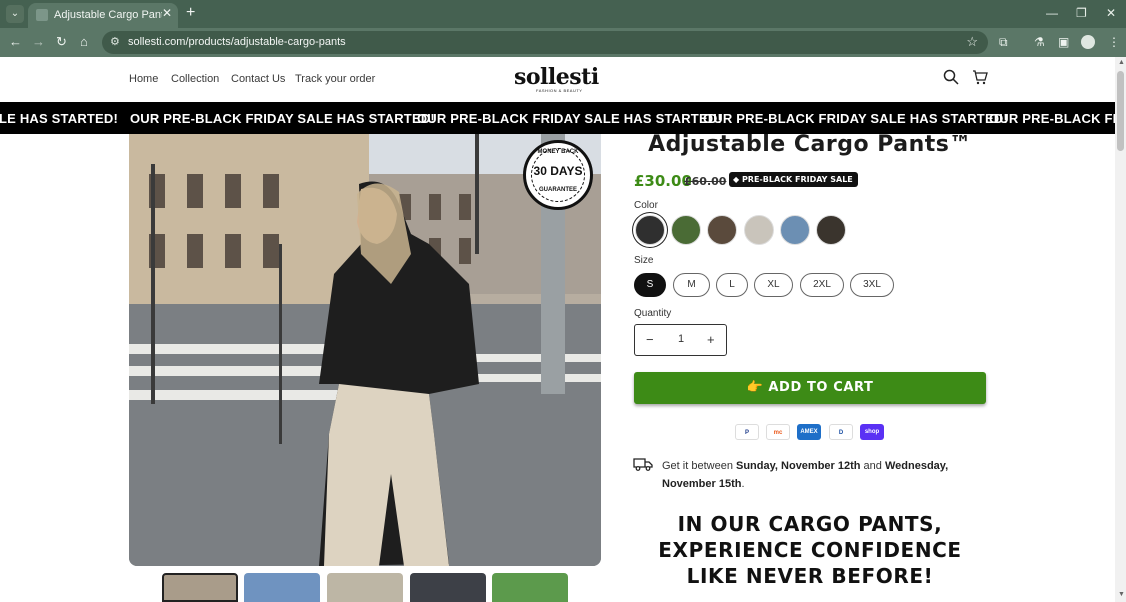 This screenshot has height=602, width=1126. What do you see at coordinates (557, 190) in the screenshot?
I see `badge-bottom-text: GUARANTEE` at bounding box center [557, 190].